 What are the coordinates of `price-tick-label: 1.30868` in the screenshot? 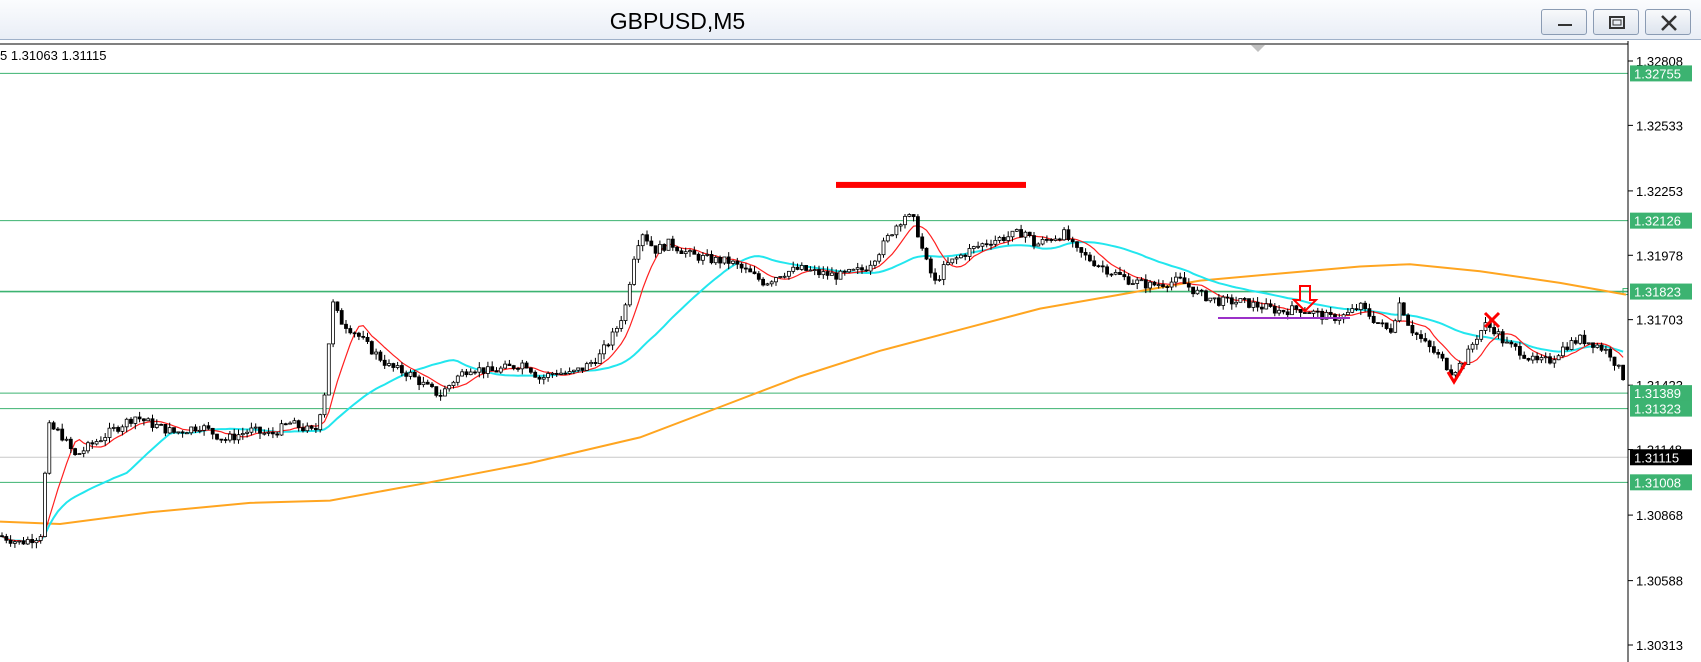 It's located at (1659, 515).